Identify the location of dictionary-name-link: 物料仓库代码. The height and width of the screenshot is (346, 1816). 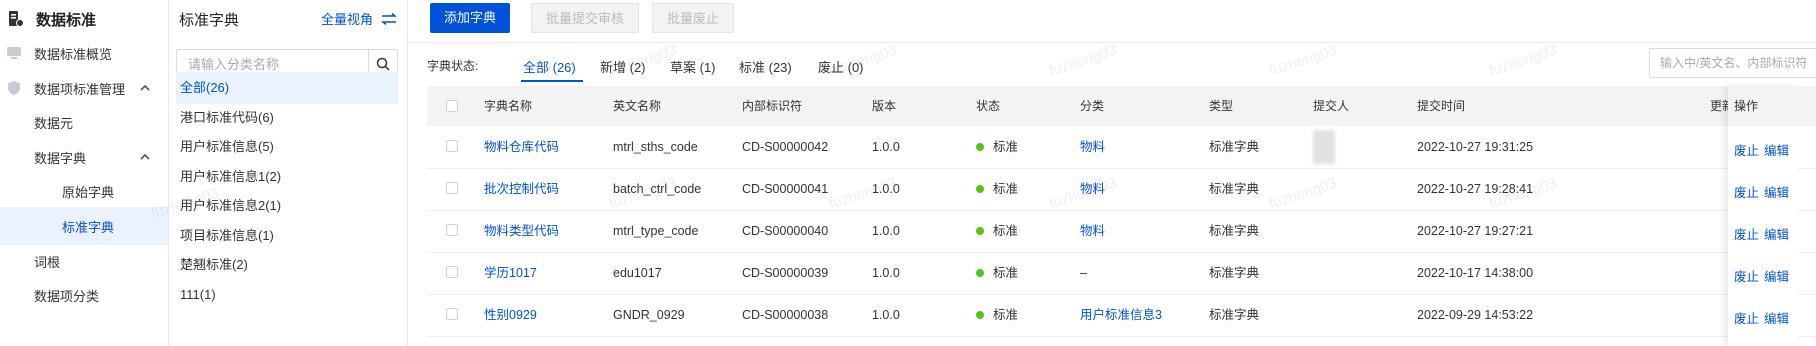
(521, 147).